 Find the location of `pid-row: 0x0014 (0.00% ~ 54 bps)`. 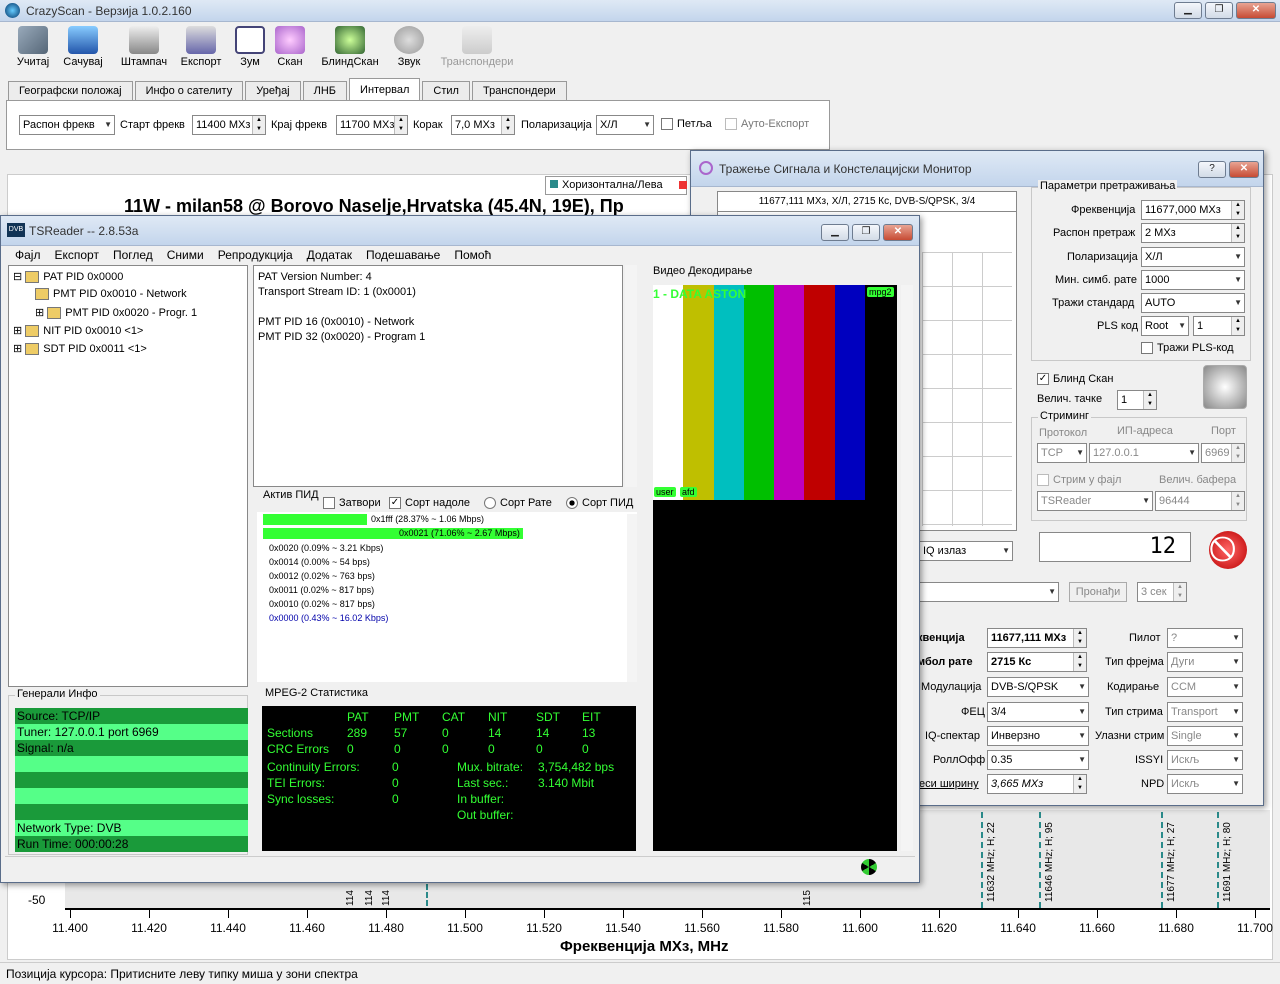

pid-row: 0x0014 (0.00% ~ 54 bps) is located at coordinates (319, 562).